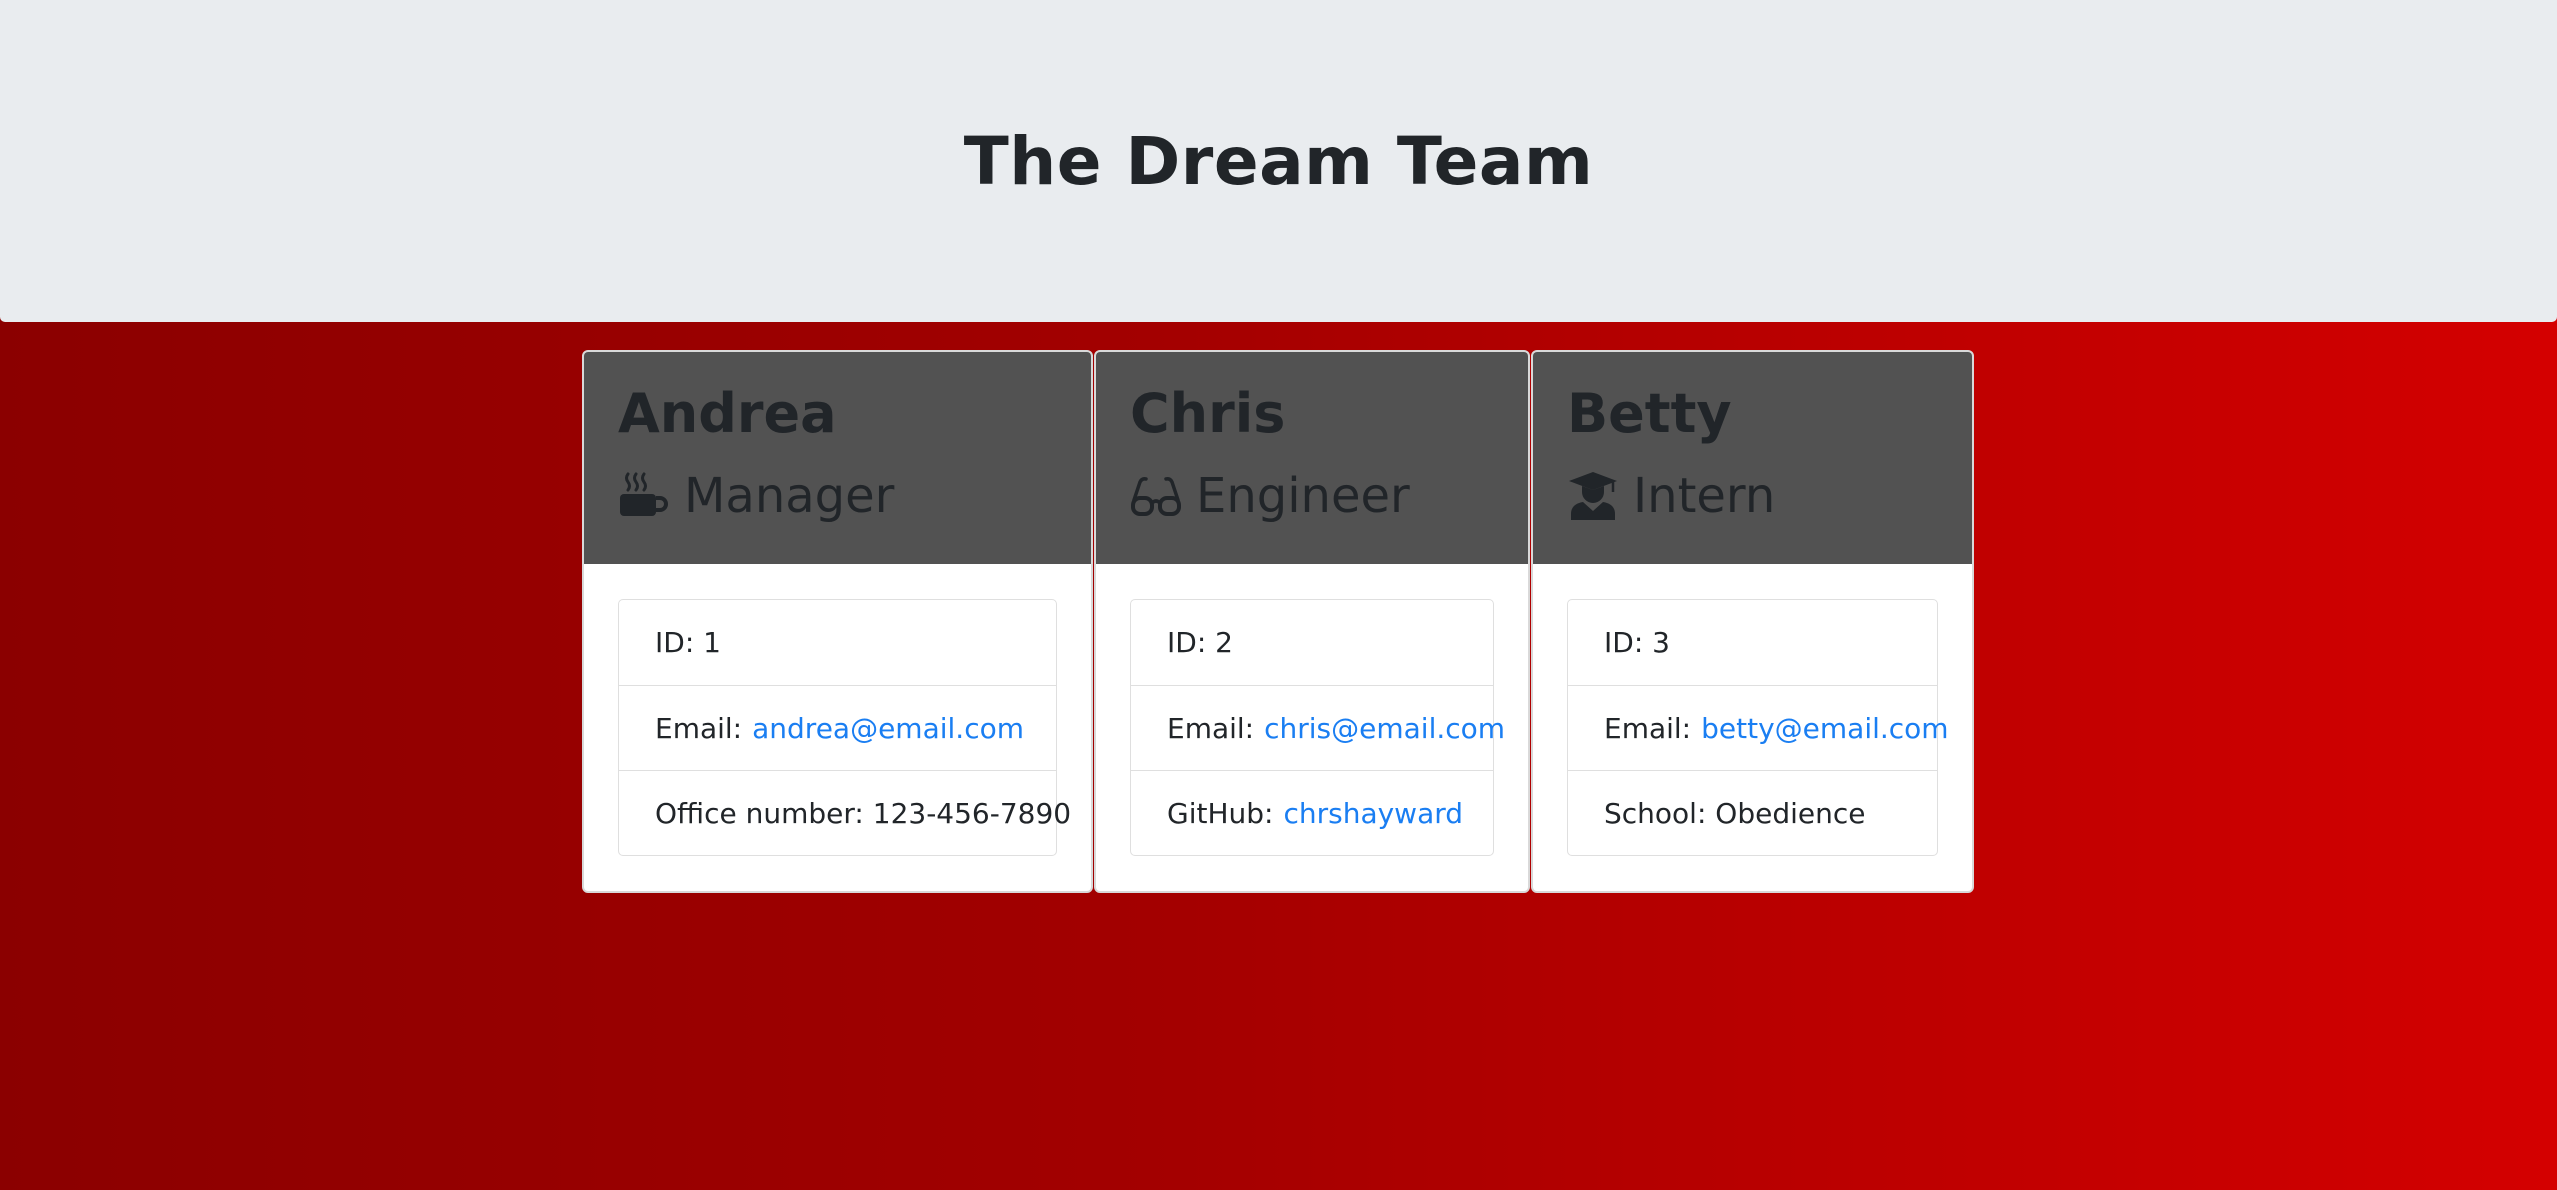 Image resolution: width=2557 pixels, height=1190 pixels. What do you see at coordinates (1200, 642) in the screenshot?
I see `employee-id: ID: 2` at bounding box center [1200, 642].